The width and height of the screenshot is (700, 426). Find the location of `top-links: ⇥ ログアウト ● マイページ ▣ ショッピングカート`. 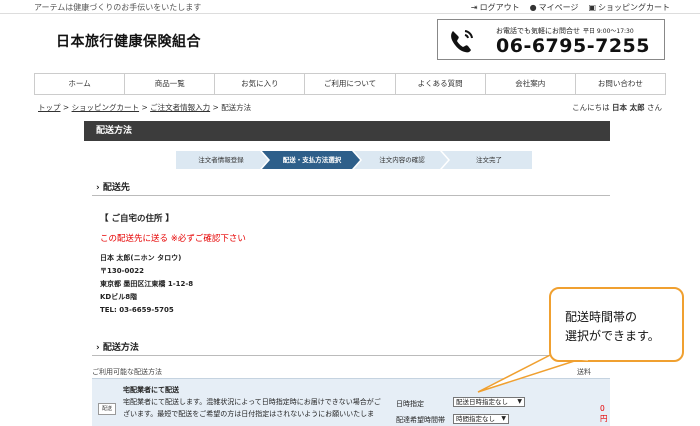

top-links: ⇥ ログアウト ● マイページ ▣ ショッピングカート is located at coordinates (570, 7).